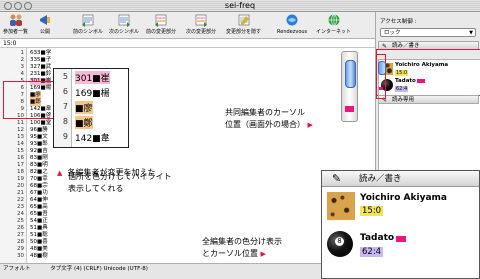  I want to click on editor-line: 327■武, so click(41, 67).